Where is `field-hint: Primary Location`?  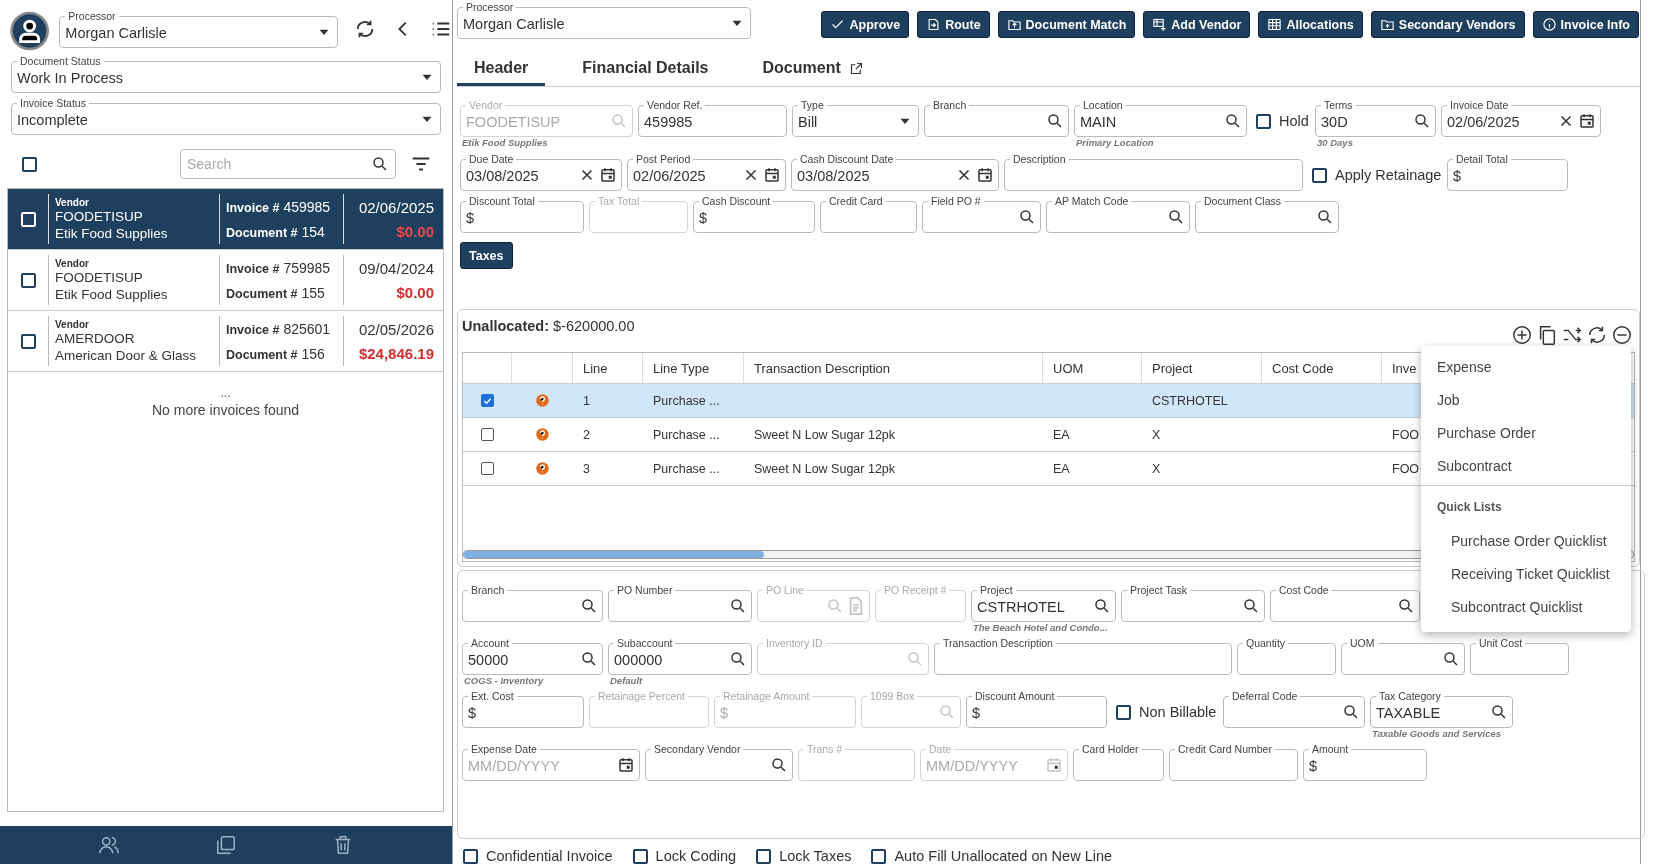
field-hint: Primary Location is located at coordinates (1115, 143).